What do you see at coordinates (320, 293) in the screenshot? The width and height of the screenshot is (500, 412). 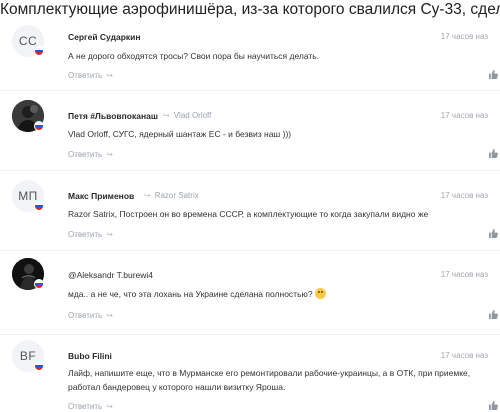 I see `grin-emoji-icon` at bounding box center [320, 293].